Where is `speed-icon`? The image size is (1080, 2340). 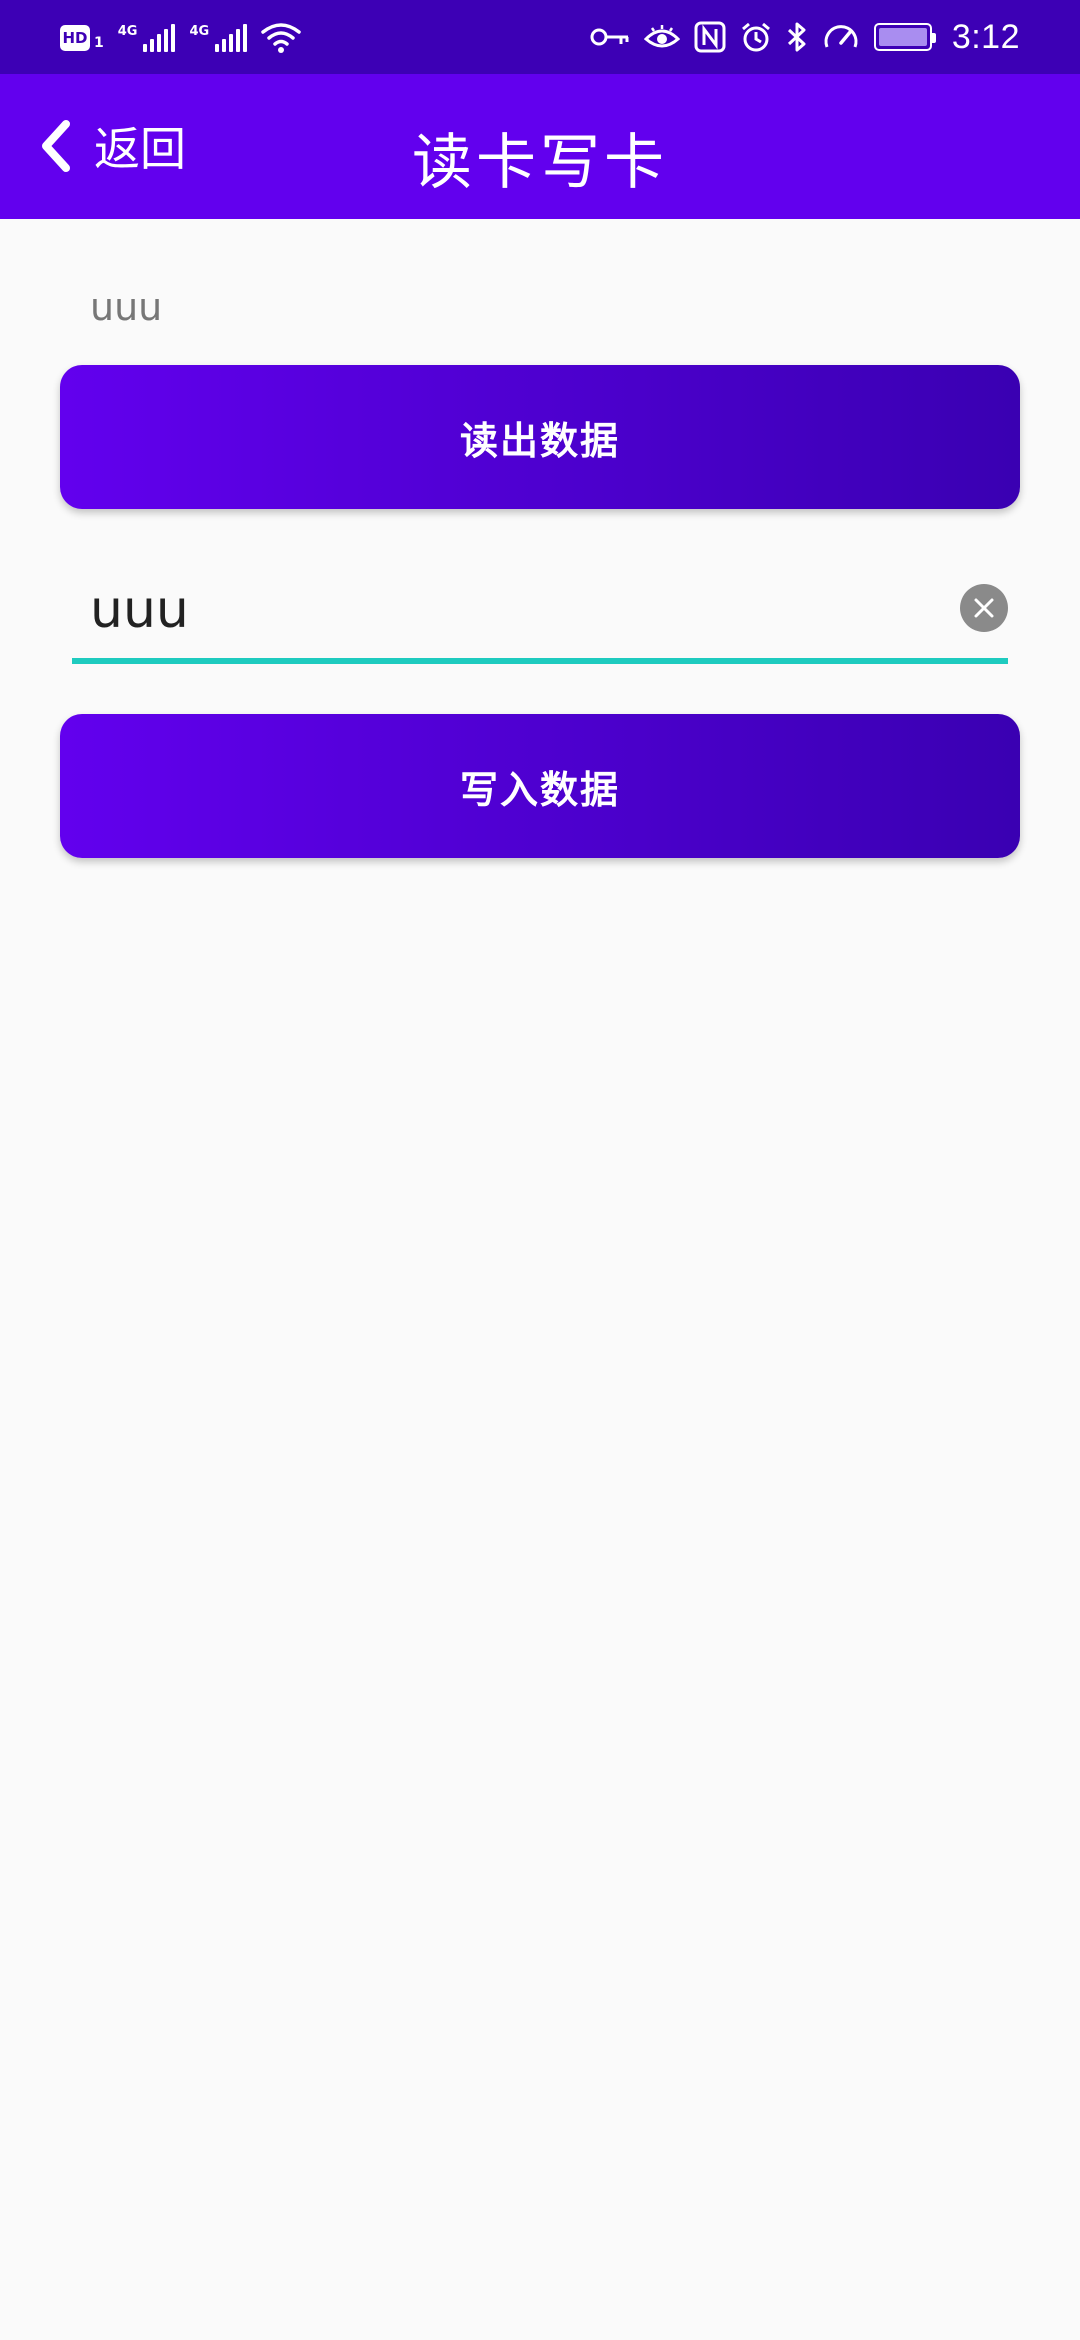
speed-icon is located at coordinates (841, 36).